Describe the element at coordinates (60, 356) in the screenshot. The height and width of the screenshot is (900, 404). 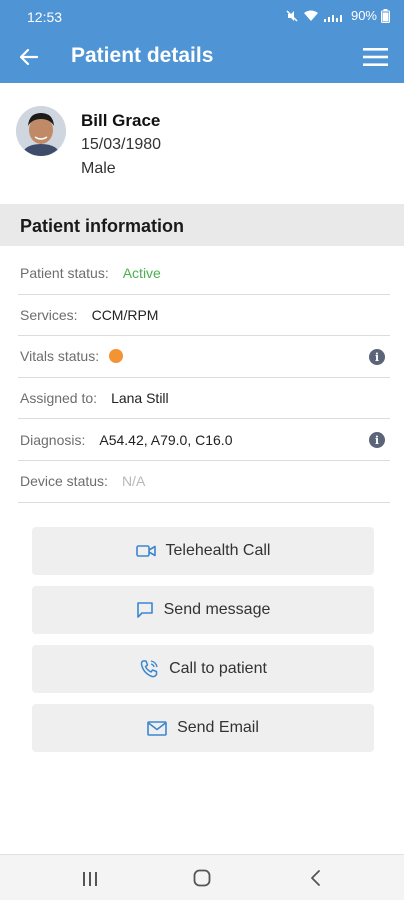
I see `vitals-status-label: Vitals status:` at that location.